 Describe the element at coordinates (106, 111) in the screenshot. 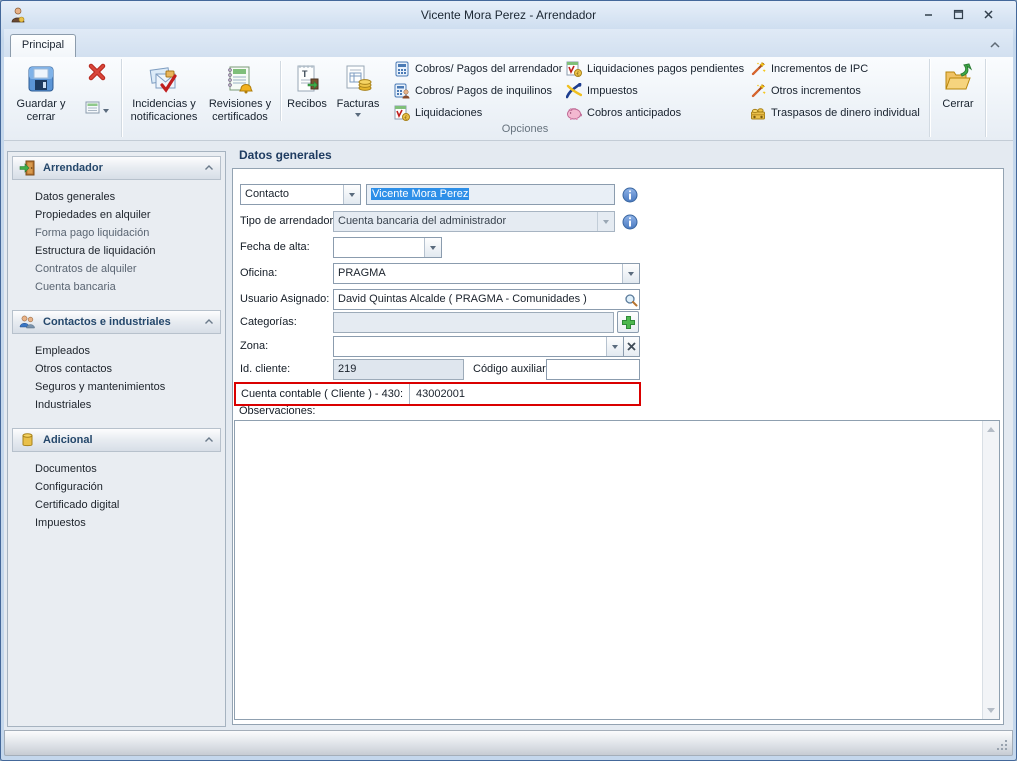

I see `dropdown-arrow-icon` at that location.